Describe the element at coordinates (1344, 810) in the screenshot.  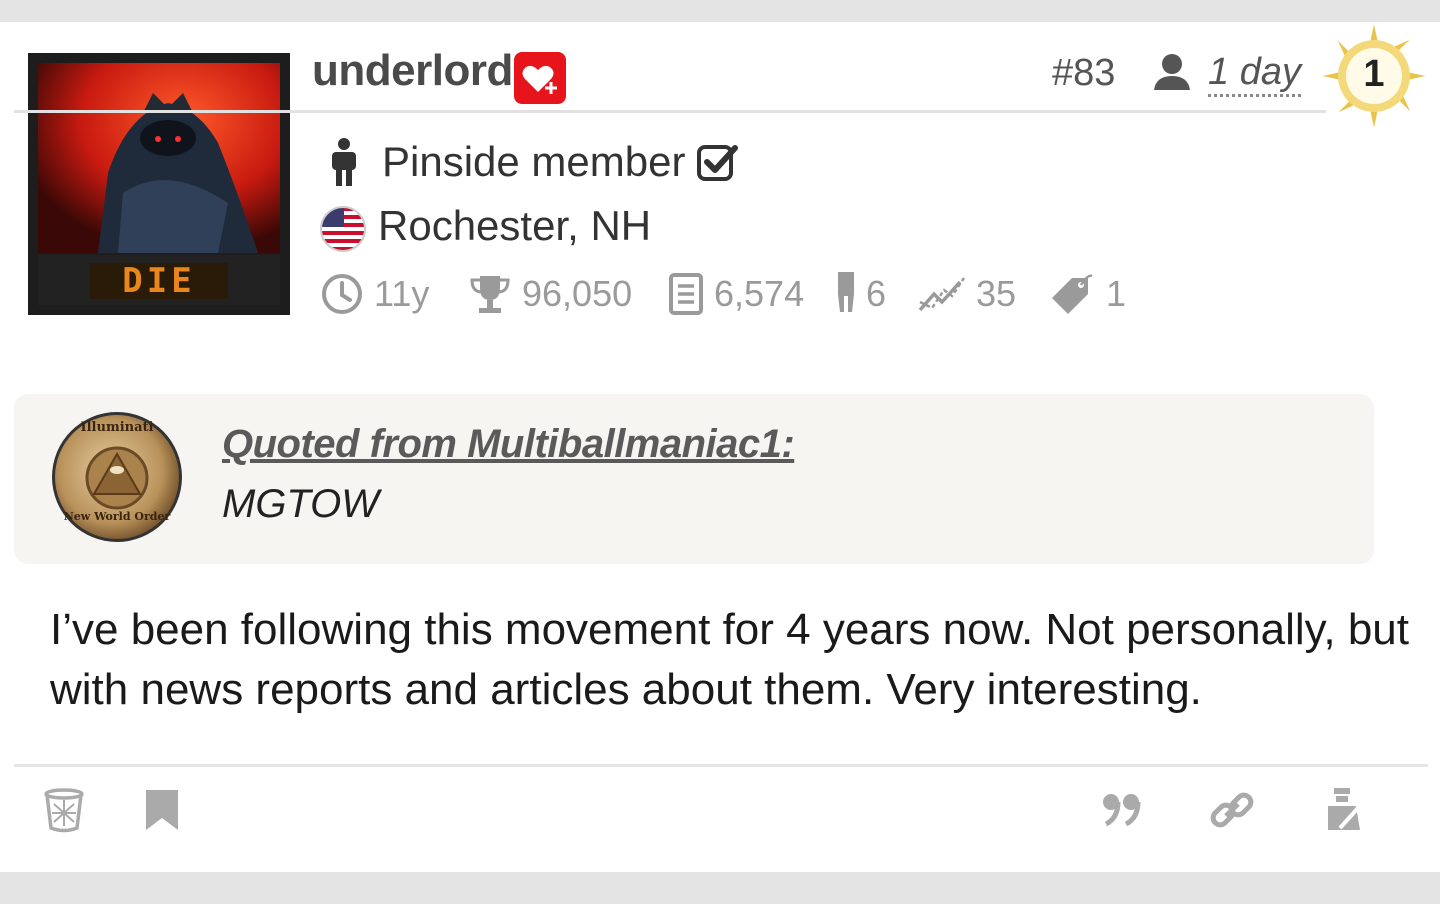
I see `report-icon` at that location.